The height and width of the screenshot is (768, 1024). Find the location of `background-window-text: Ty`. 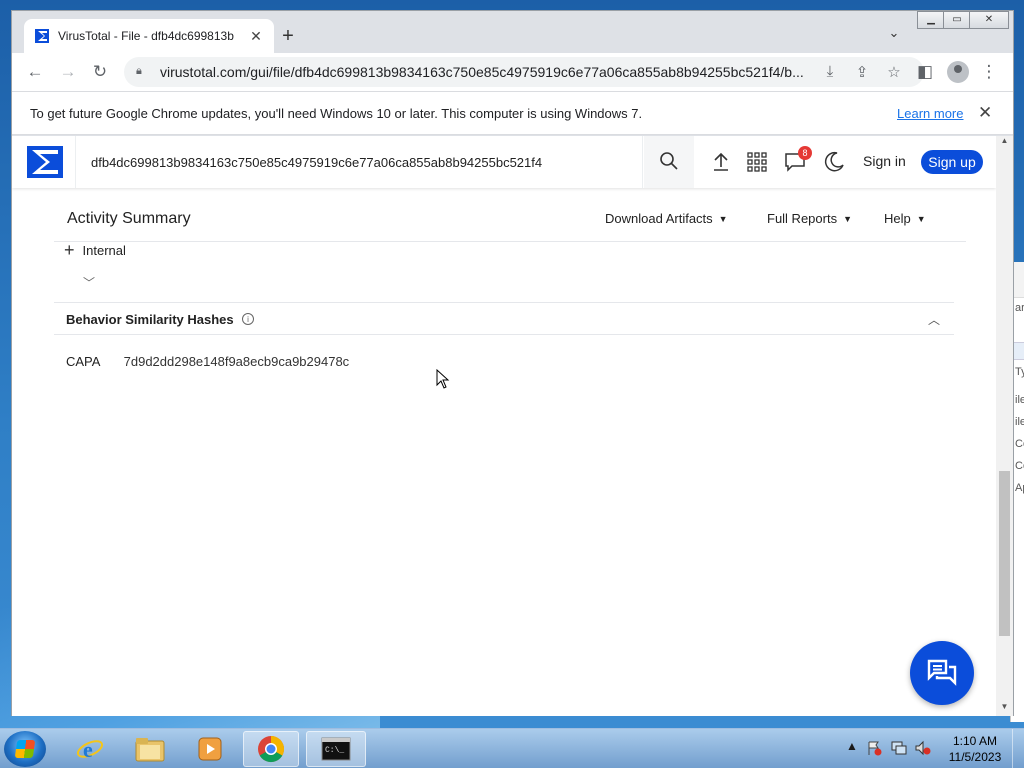

background-window-text: Ty is located at coordinates (1019, 372).